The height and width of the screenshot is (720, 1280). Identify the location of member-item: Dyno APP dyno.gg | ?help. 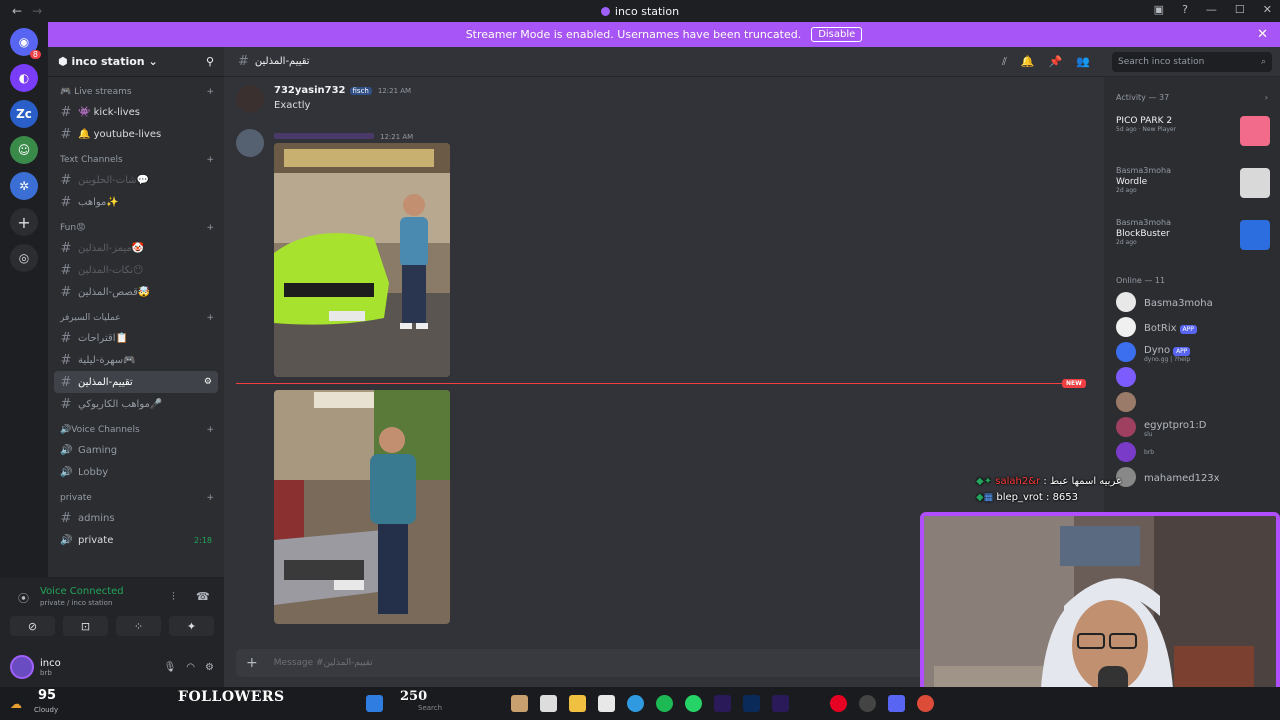
(1192, 352).